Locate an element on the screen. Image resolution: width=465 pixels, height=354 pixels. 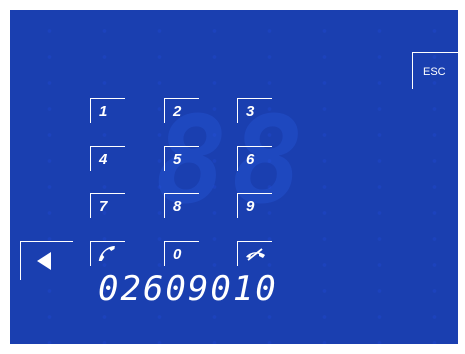
key-2: 2 is located at coordinates (181, 110).